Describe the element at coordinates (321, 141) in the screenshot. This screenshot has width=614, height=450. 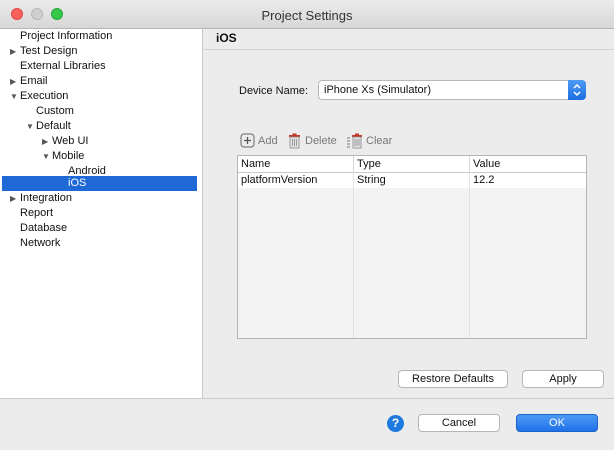
I see `delete-label: Delete` at that location.